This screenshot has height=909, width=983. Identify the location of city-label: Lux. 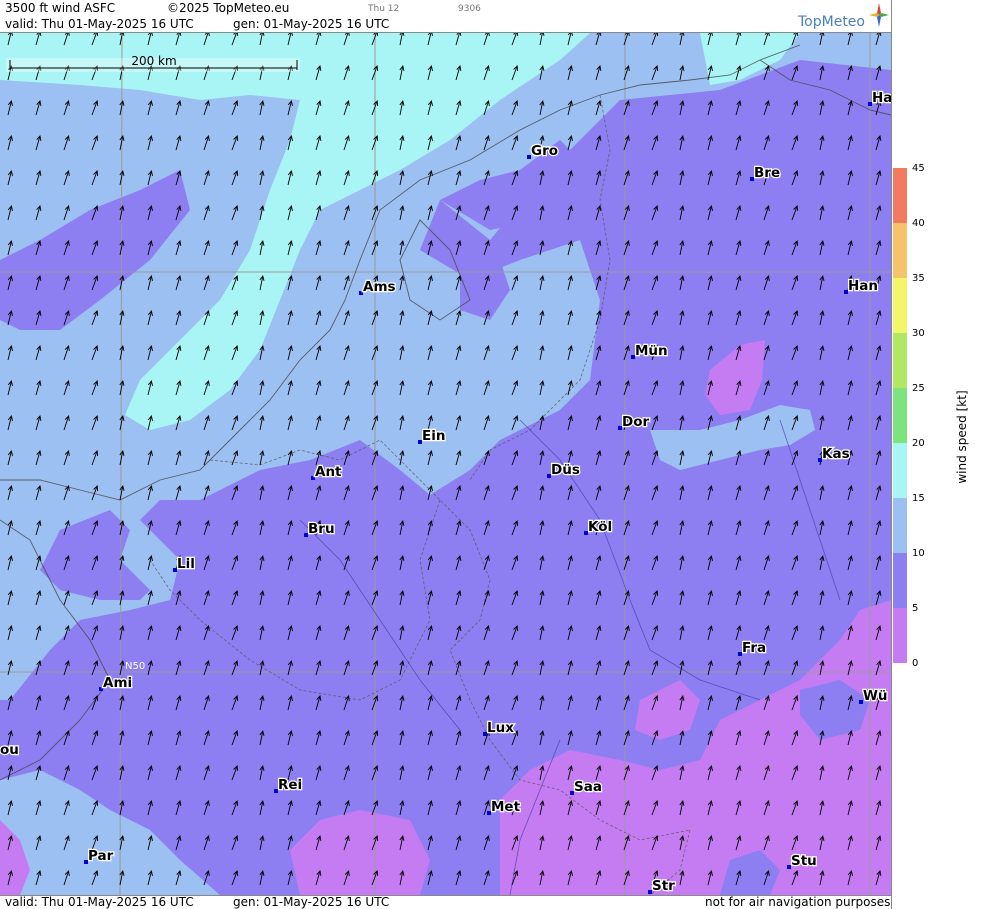
(500, 728).